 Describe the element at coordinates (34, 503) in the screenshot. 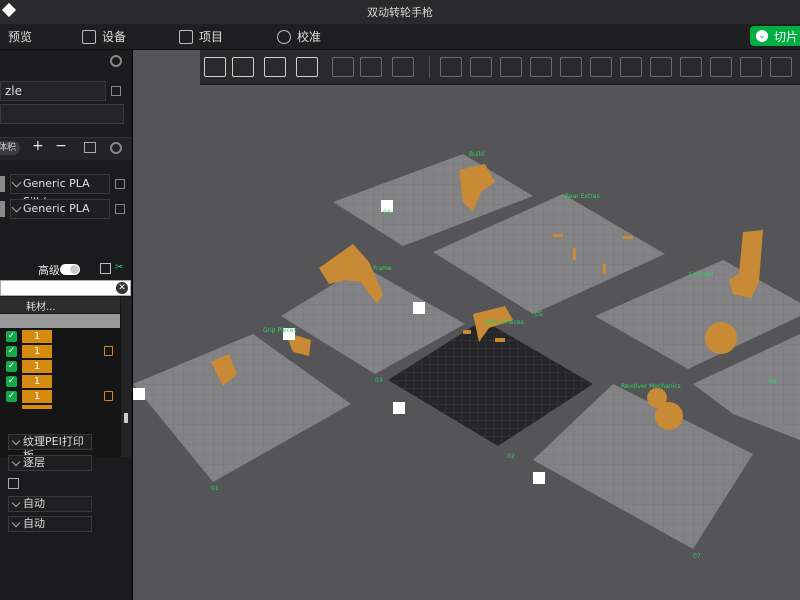

I see `auto-value-1: 自动` at that location.